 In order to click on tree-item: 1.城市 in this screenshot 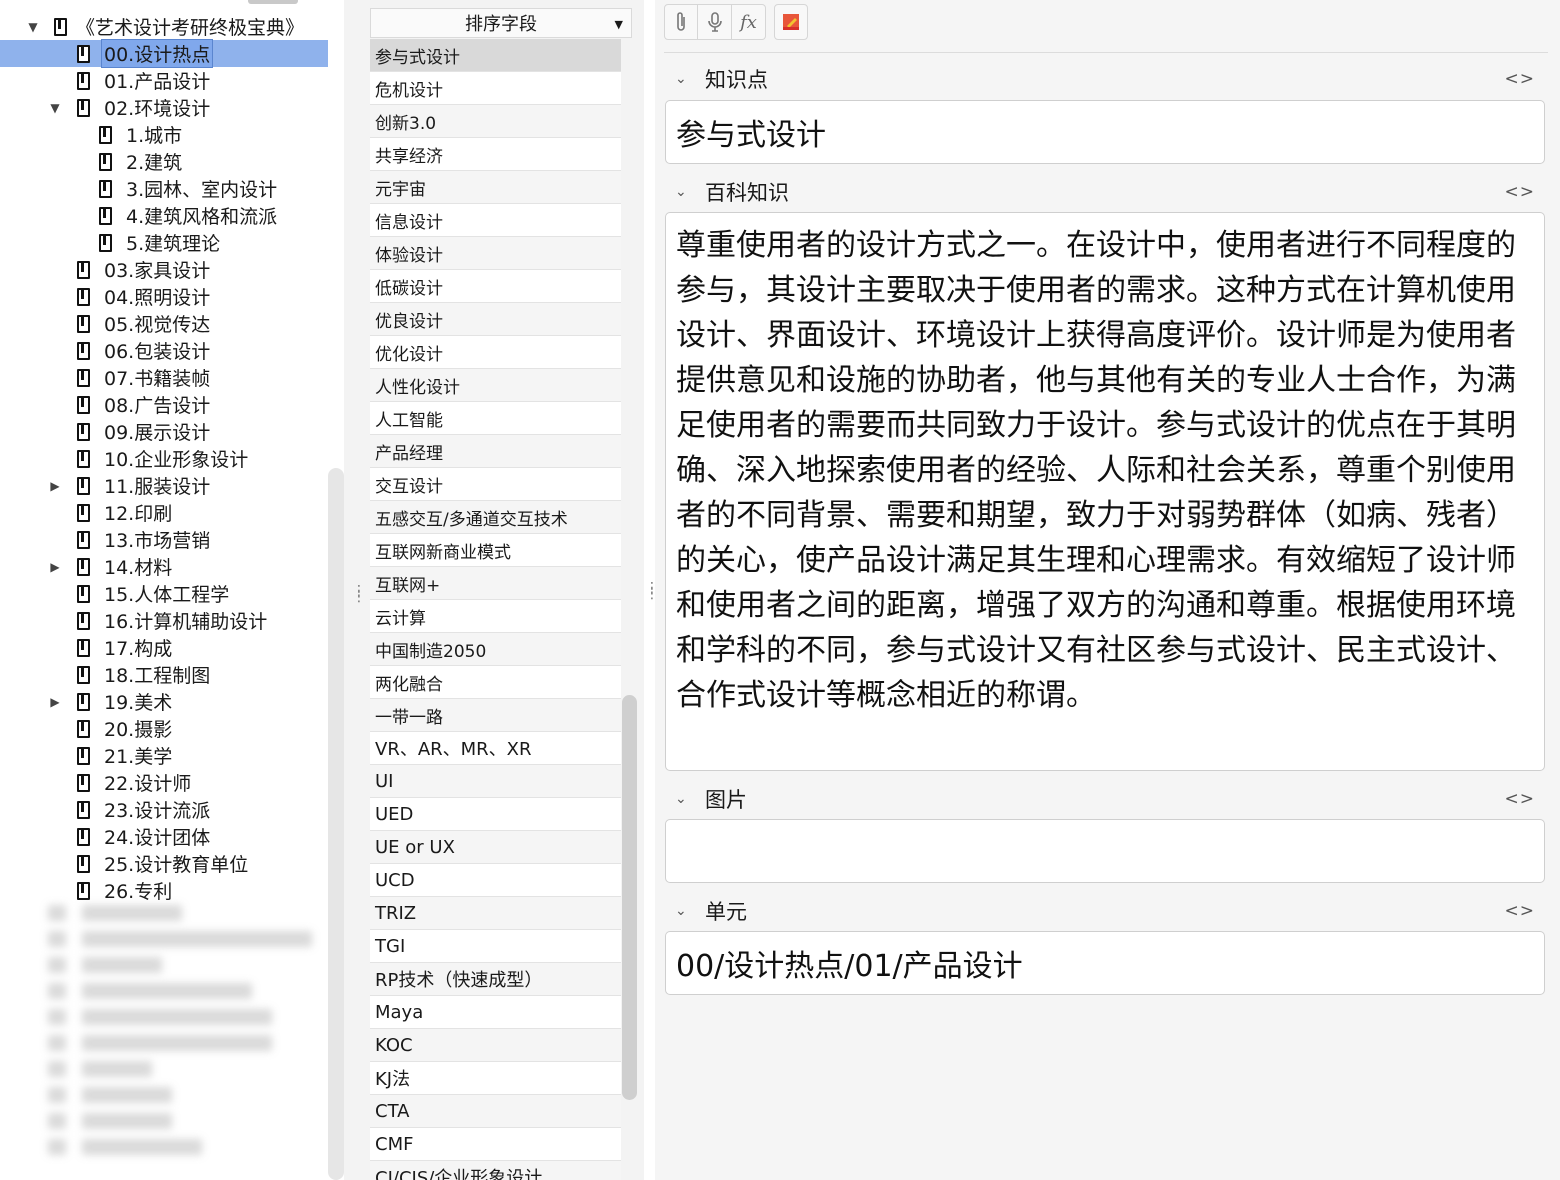, I will do `click(164, 134)`.